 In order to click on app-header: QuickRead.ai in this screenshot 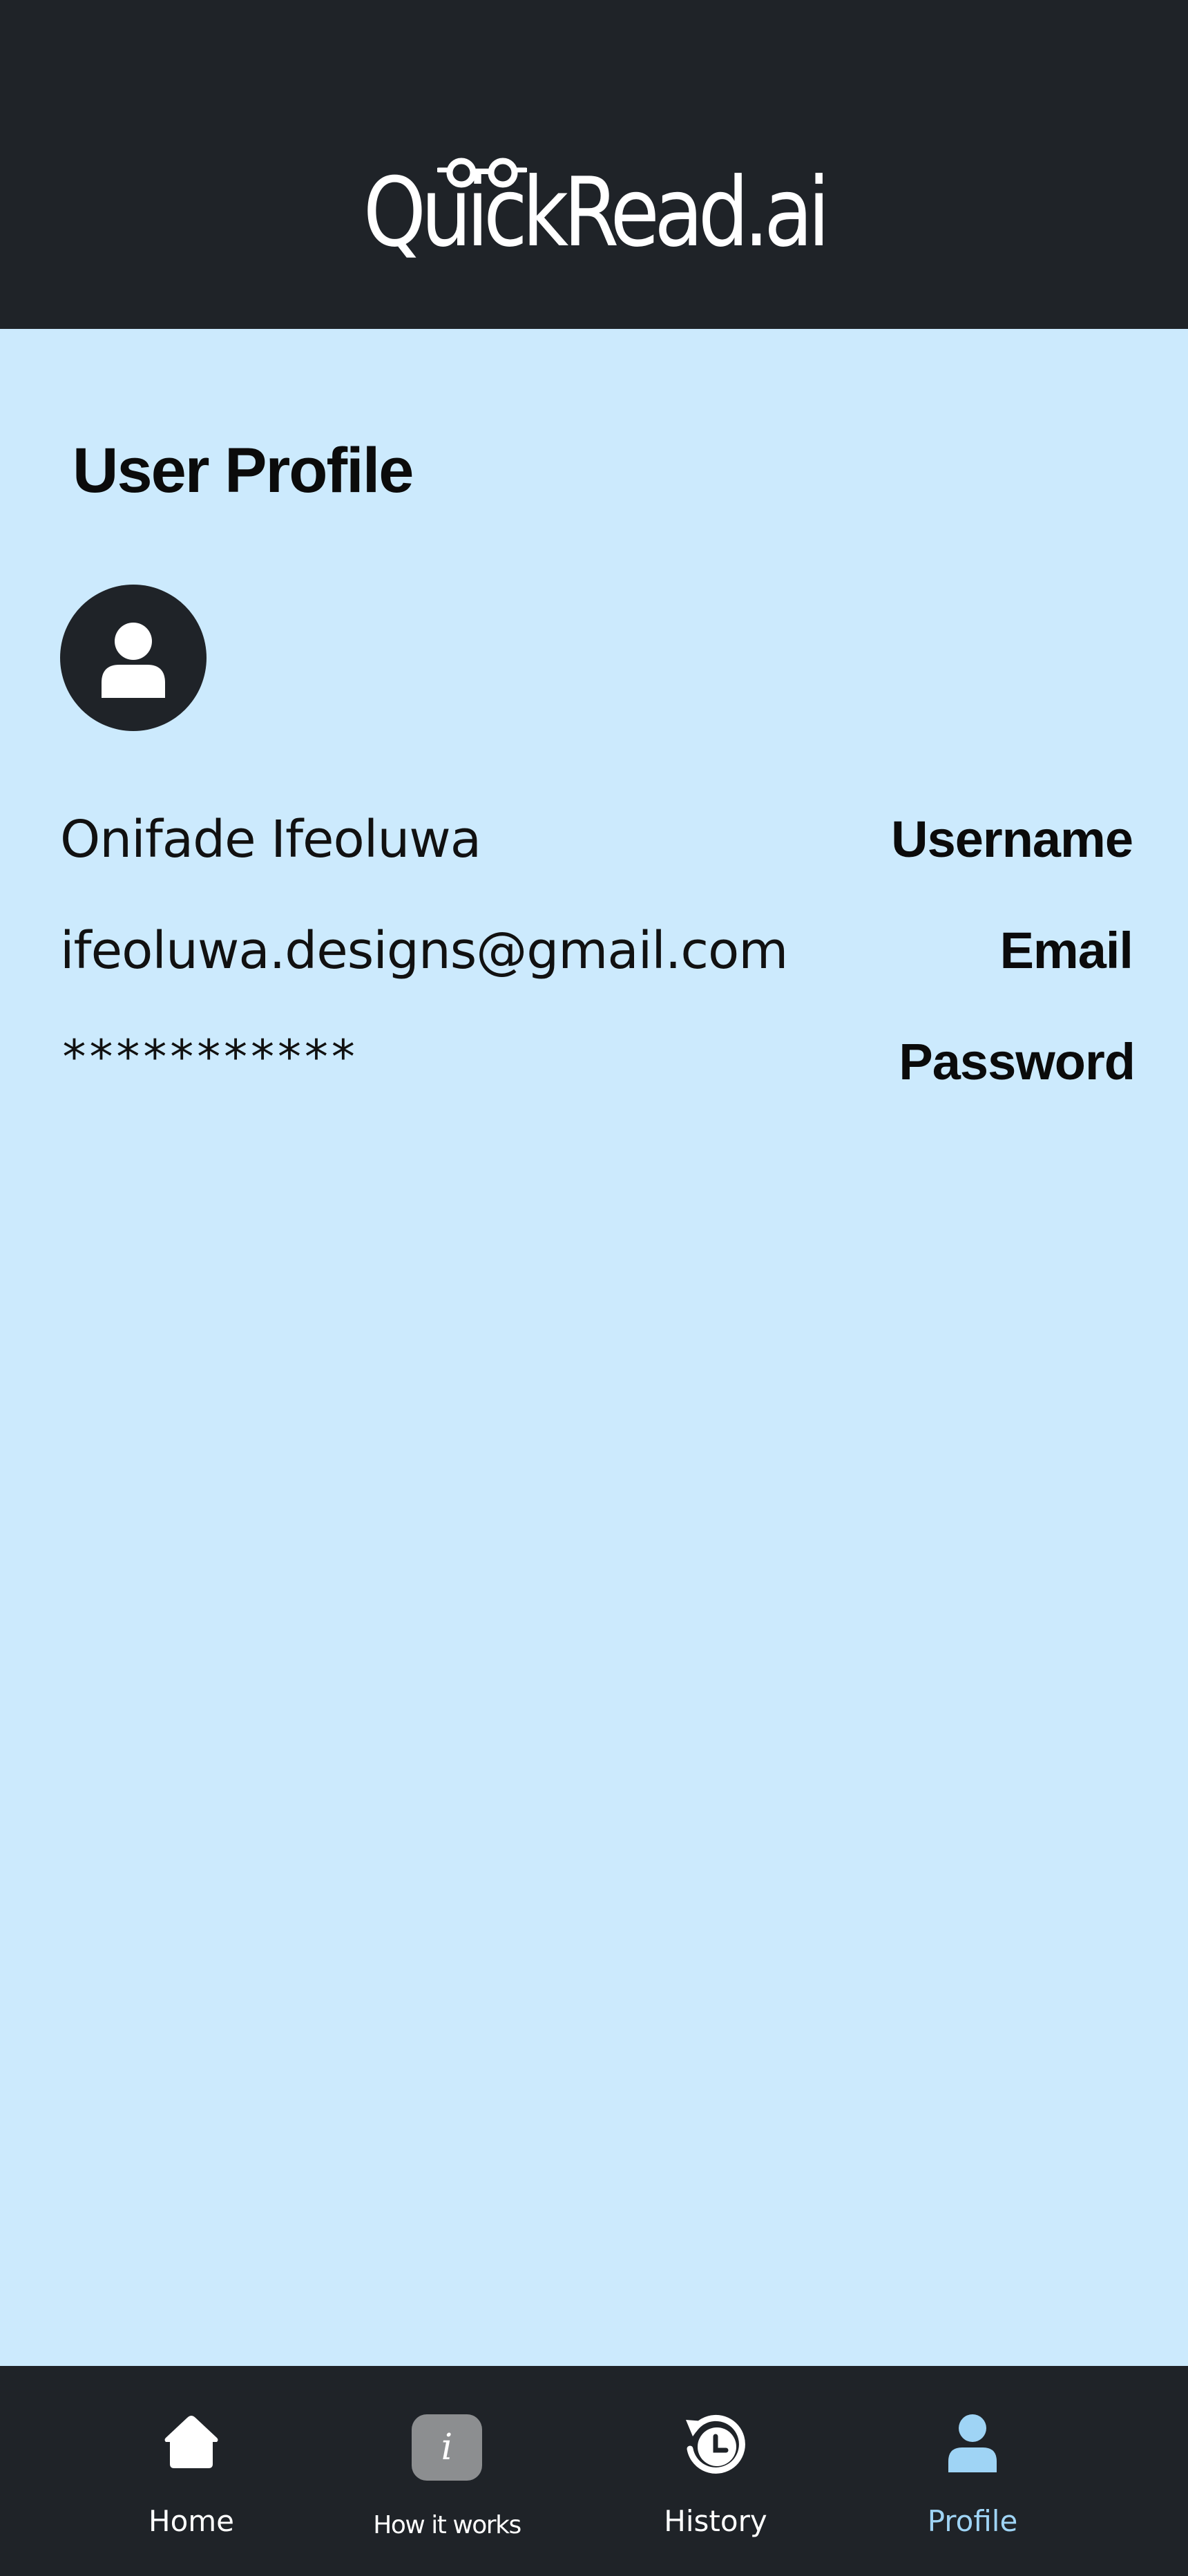, I will do `click(594, 164)`.